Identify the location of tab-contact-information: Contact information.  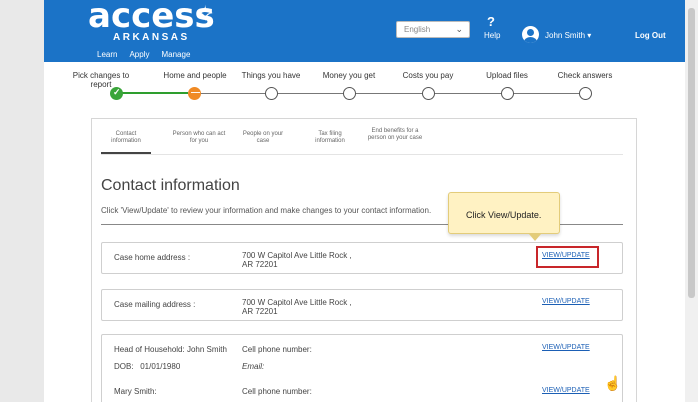
(126, 138).